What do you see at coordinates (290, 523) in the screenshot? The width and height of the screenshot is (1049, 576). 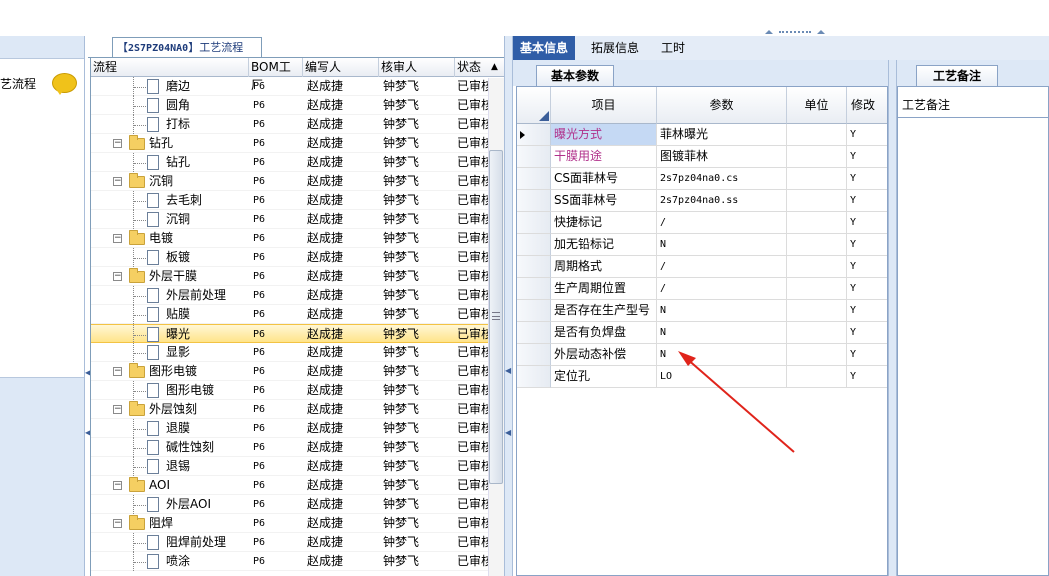 I see `table-row: − 阻焊 P6 赵成捷 钟梦飞 已审核` at bounding box center [290, 523].